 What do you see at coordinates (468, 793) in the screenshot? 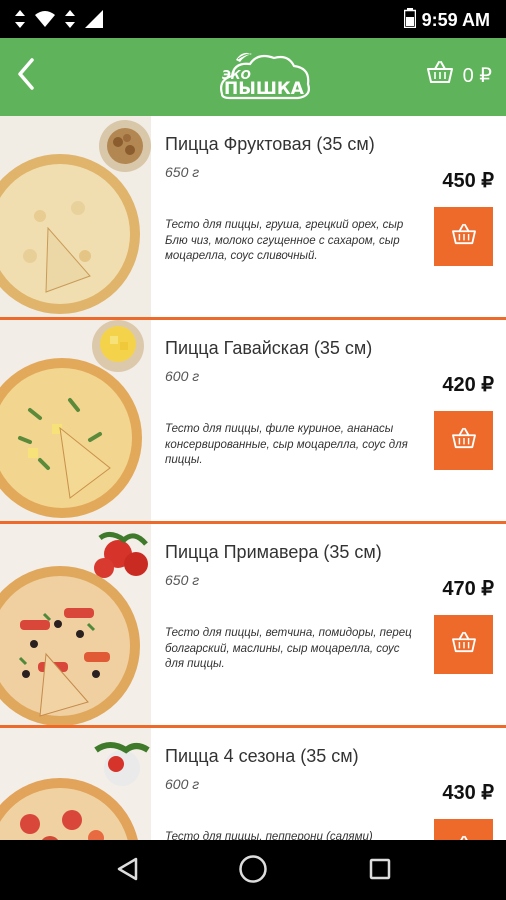
I see `product-price: 430 ₽` at bounding box center [468, 793].